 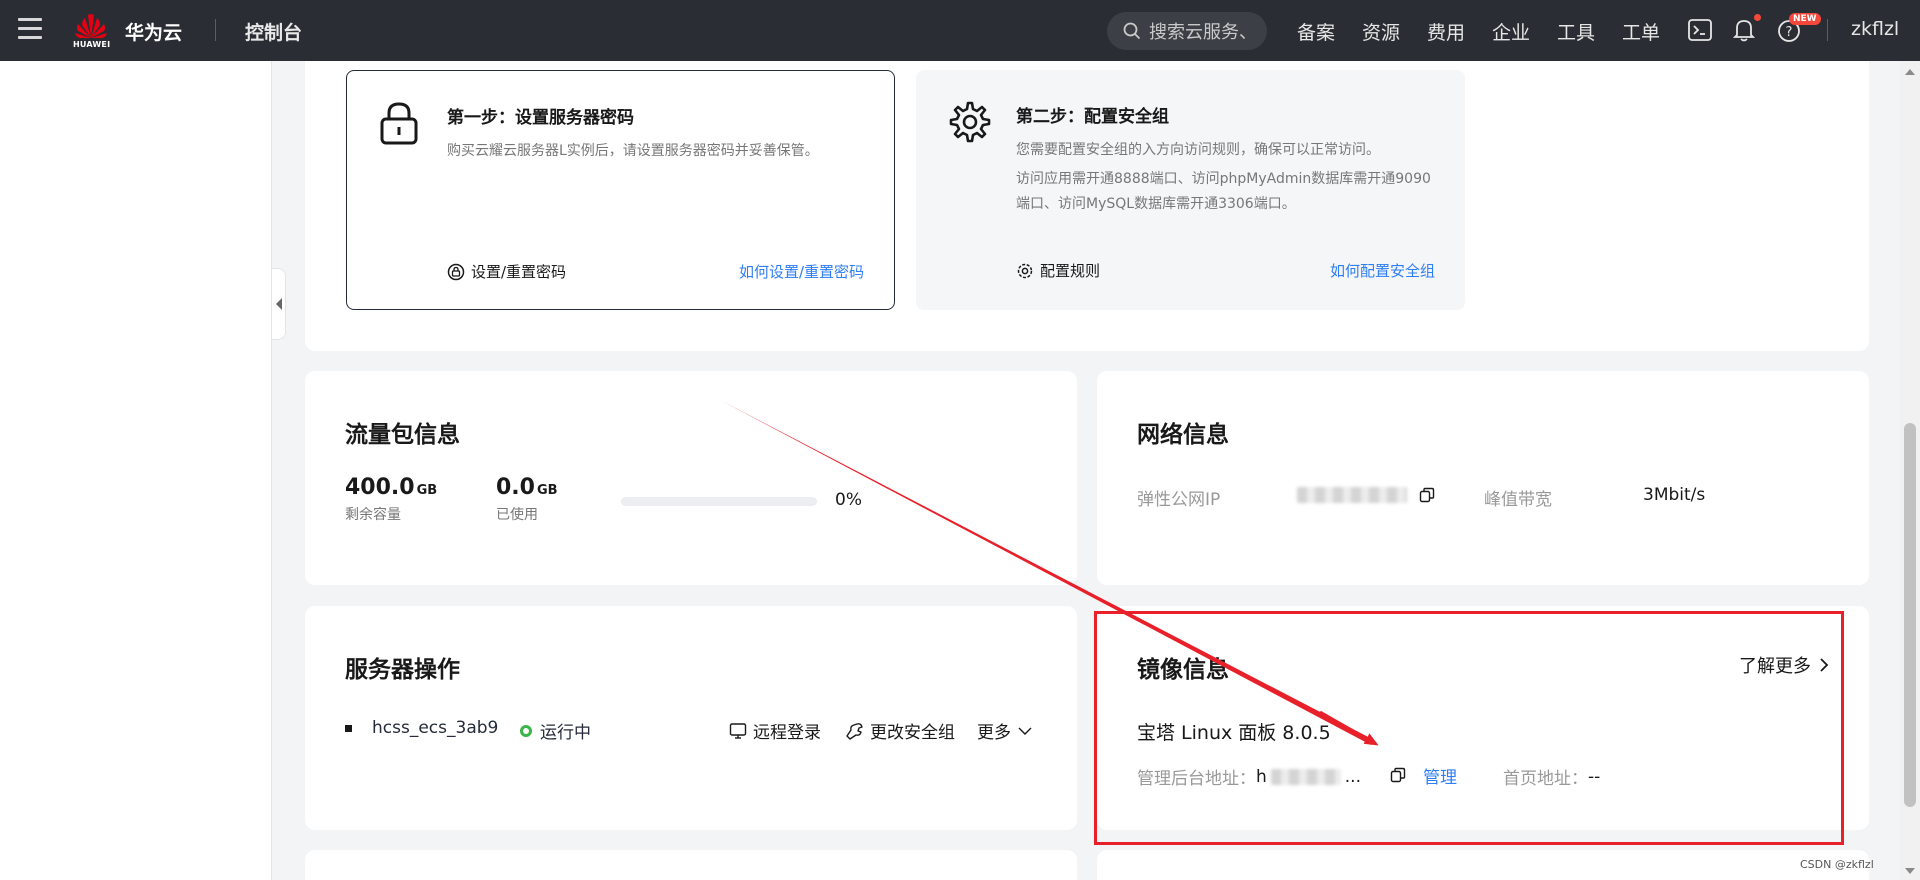 What do you see at coordinates (402, 670) in the screenshot?
I see `card-title: 服务器操作` at bounding box center [402, 670].